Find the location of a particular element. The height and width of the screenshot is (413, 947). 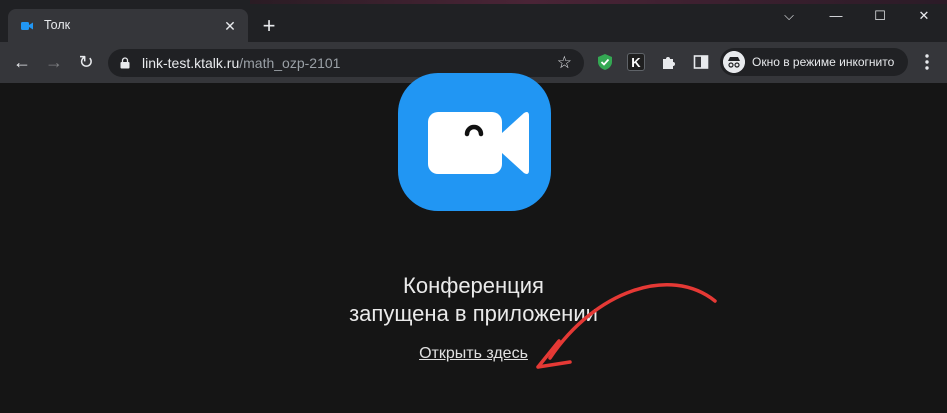

more-menu-icon is located at coordinates (927, 62).